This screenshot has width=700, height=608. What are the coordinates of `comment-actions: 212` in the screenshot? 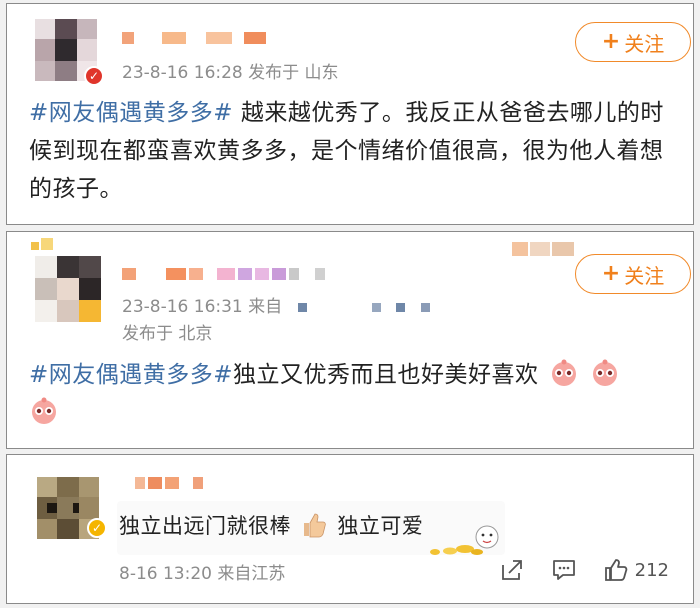 It's located at (584, 570).